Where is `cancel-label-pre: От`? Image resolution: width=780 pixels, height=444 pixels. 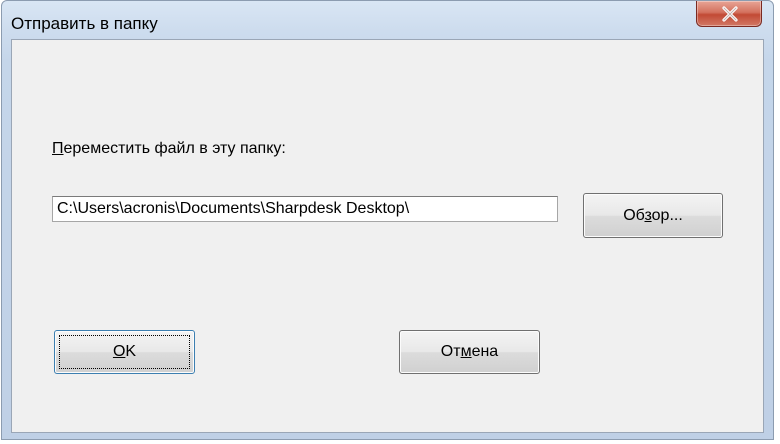
cancel-label-pre: От is located at coordinates (450, 351).